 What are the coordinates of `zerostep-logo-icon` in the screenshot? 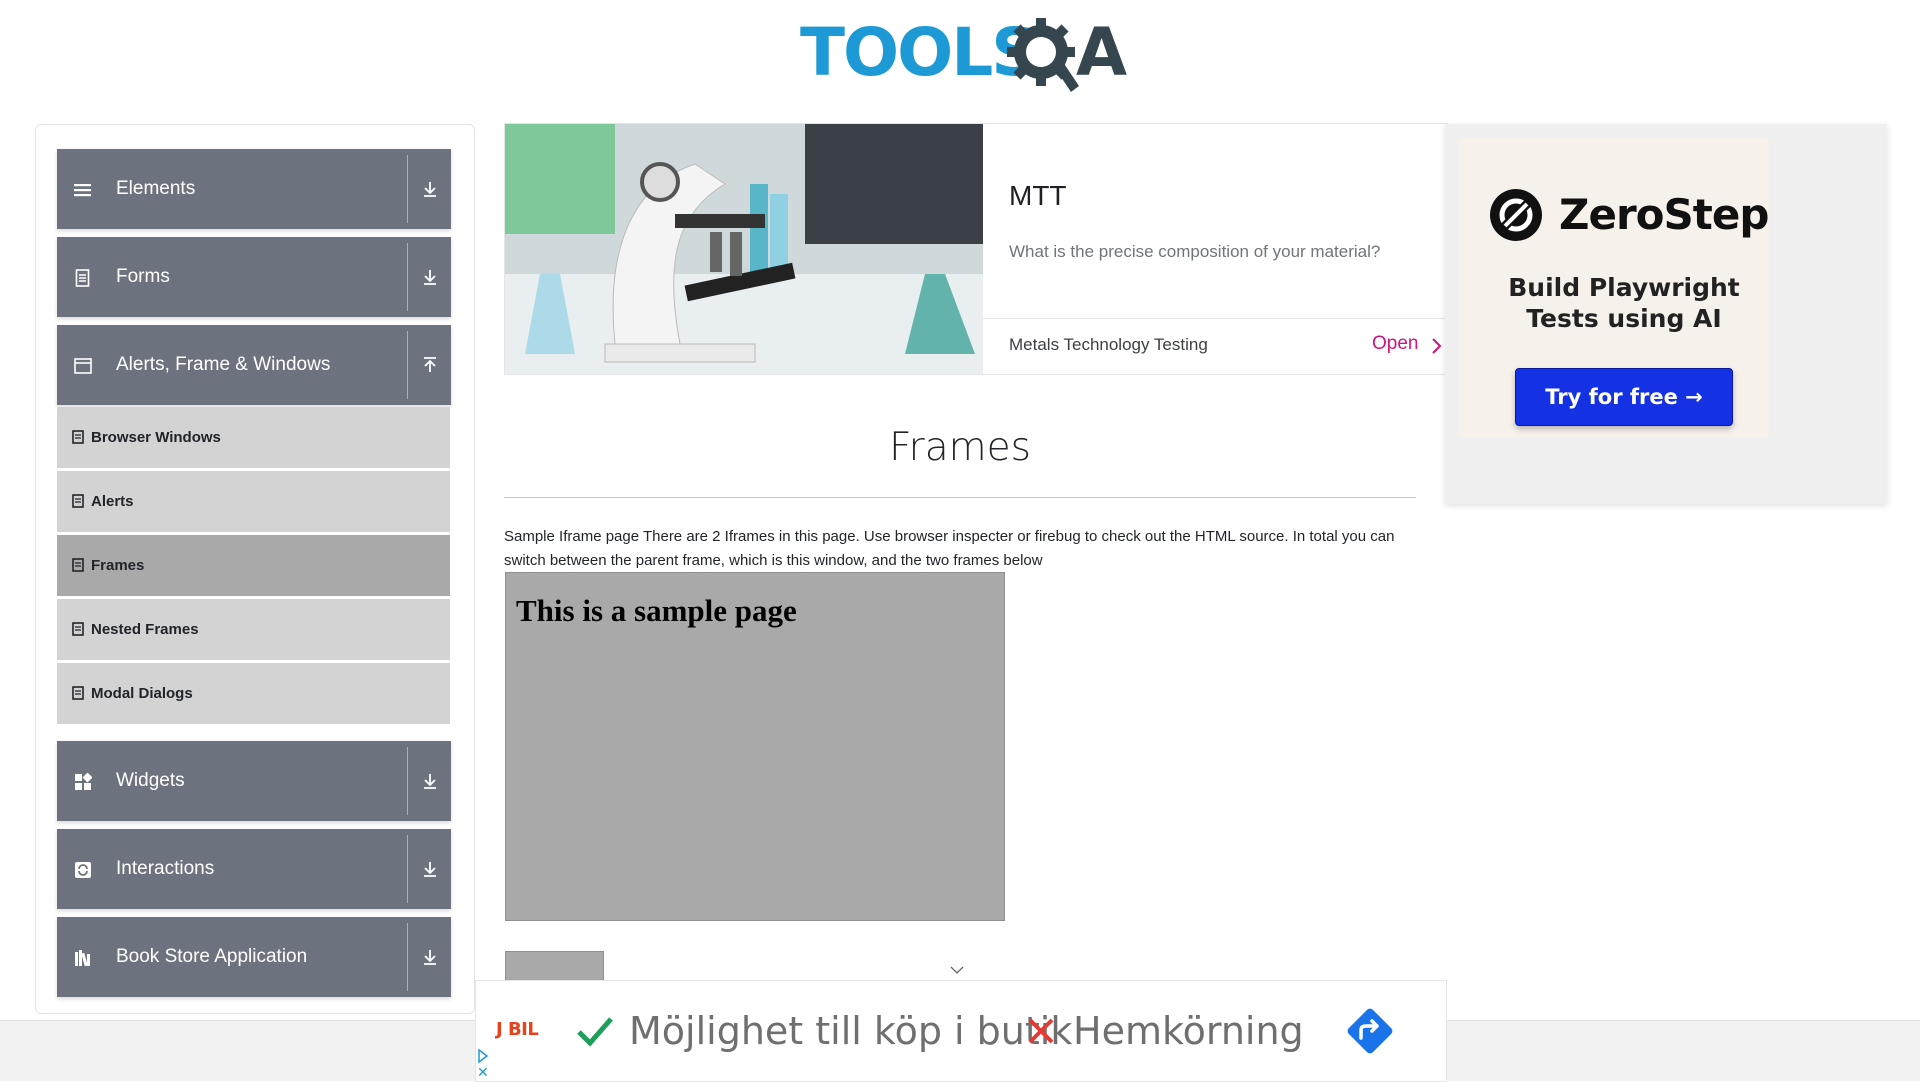 It's located at (1516, 215).